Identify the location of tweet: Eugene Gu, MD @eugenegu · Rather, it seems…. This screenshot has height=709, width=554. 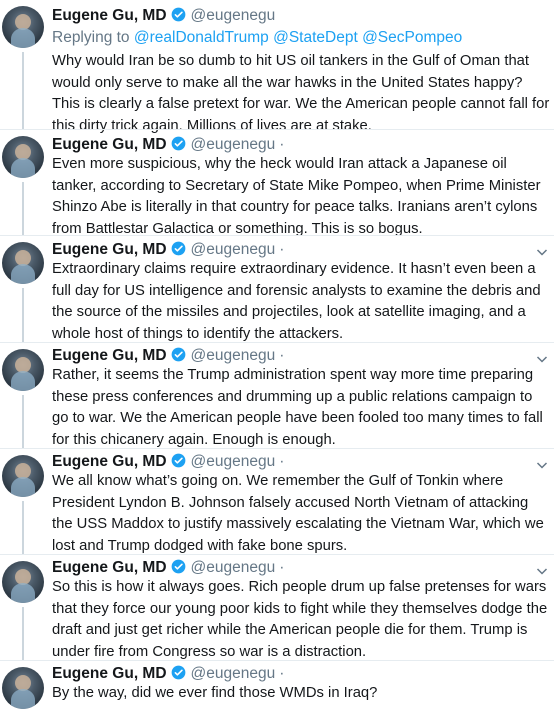
(277, 396).